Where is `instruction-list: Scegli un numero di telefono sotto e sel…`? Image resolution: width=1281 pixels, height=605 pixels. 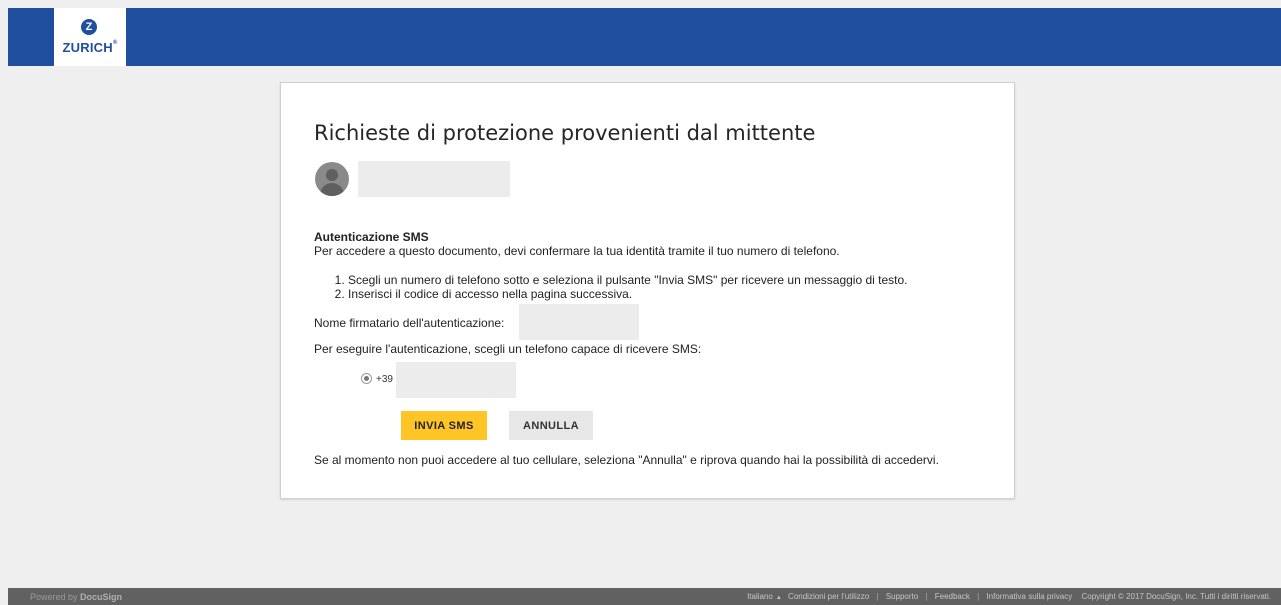 instruction-list: Scegli un numero di telefono sotto e sel… is located at coordinates (611, 287).